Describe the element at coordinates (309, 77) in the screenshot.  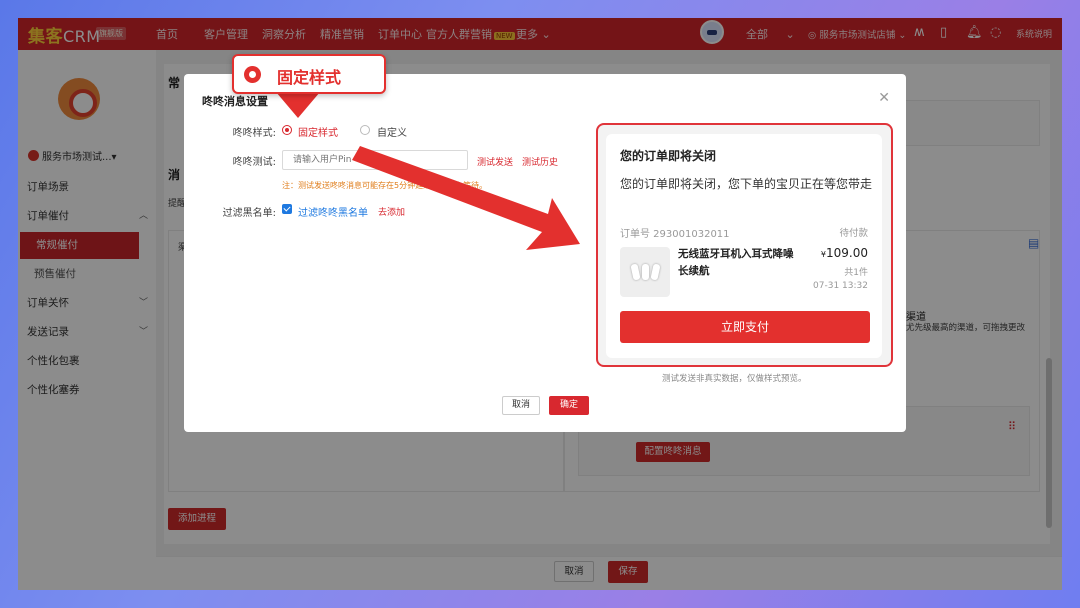
I see `callout-text: 固定样式` at that location.